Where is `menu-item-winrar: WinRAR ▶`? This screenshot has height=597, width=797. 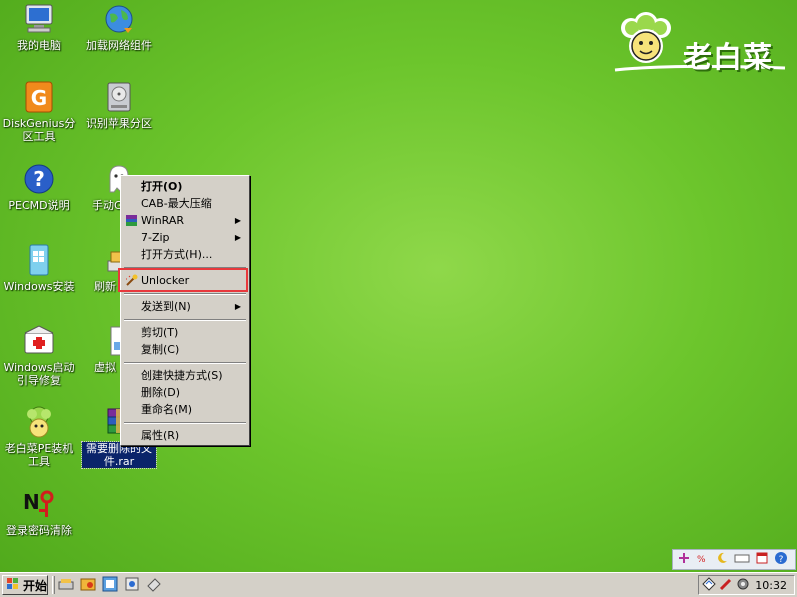 menu-item-winrar: WinRAR ▶ is located at coordinates (185, 220).